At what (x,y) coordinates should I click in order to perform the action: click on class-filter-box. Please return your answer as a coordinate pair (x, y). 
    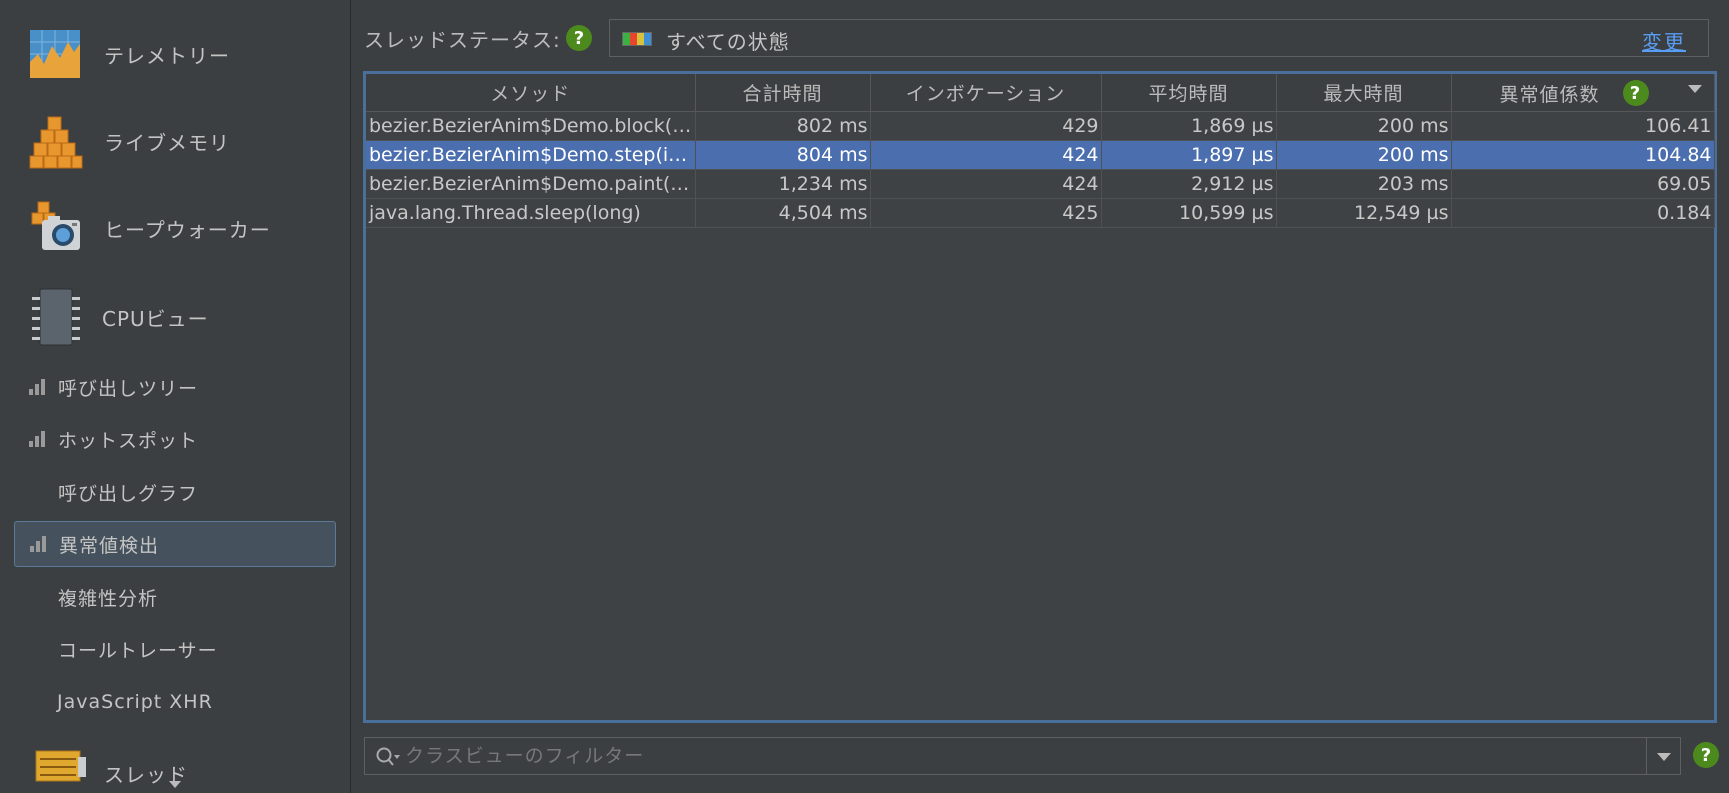
    Looking at the image, I should click on (1022, 756).